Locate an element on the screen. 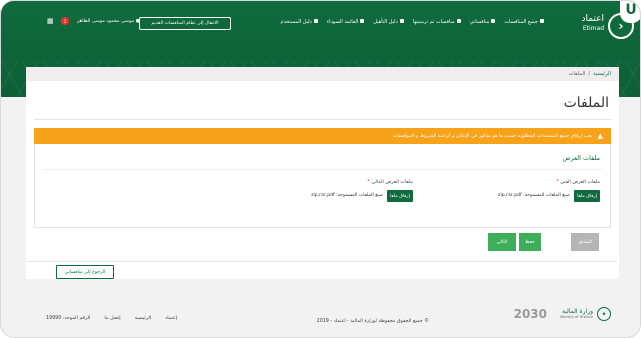 This screenshot has width=641, height=338. save-button: حفظ is located at coordinates (530, 242).